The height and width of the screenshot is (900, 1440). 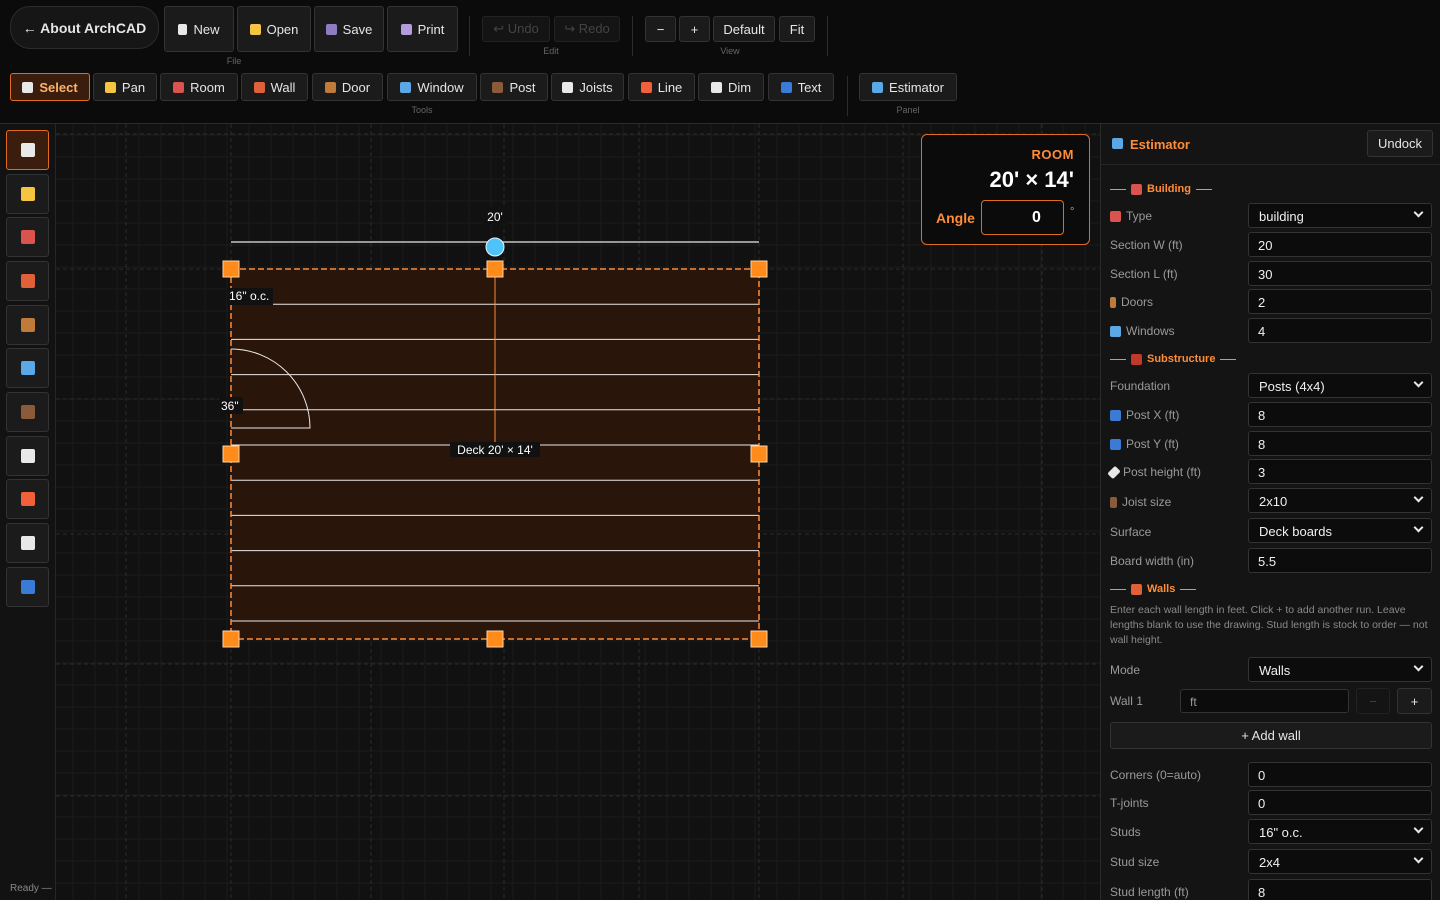 What do you see at coordinates (125, 87) in the screenshot?
I see `tool-pan-button: Pan` at bounding box center [125, 87].